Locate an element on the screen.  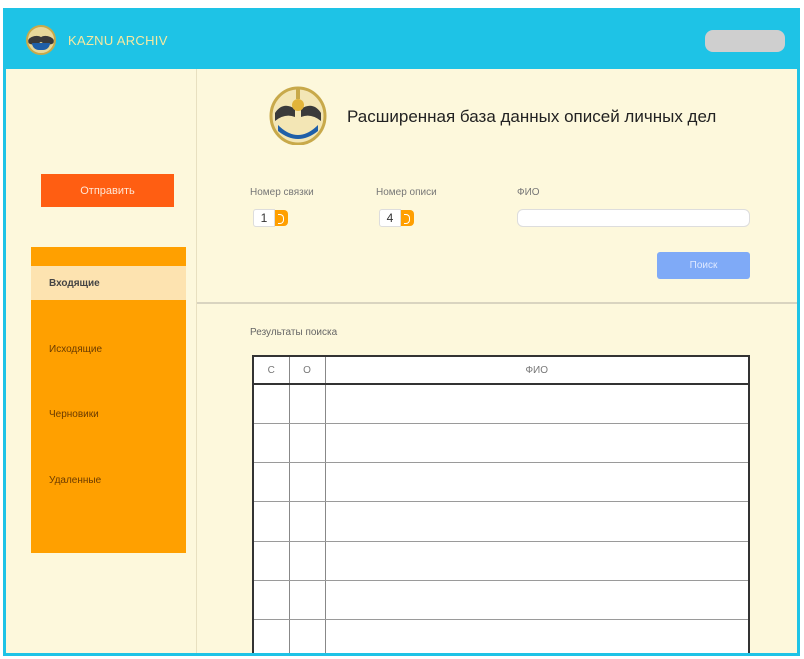
bundle-number-stepper: 1 is located at coordinates (270, 218).